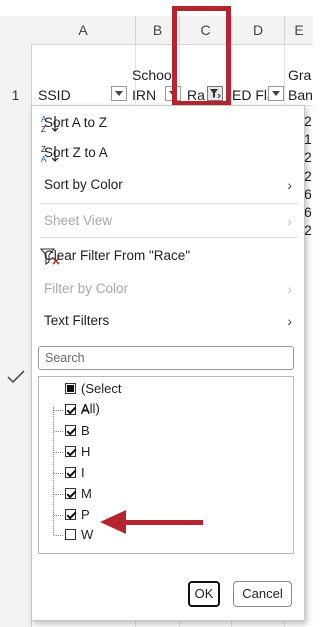 This screenshot has width=320, height=627. What do you see at coordinates (86, 288) in the screenshot?
I see `menu-item-label: Filter by Color` at bounding box center [86, 288].